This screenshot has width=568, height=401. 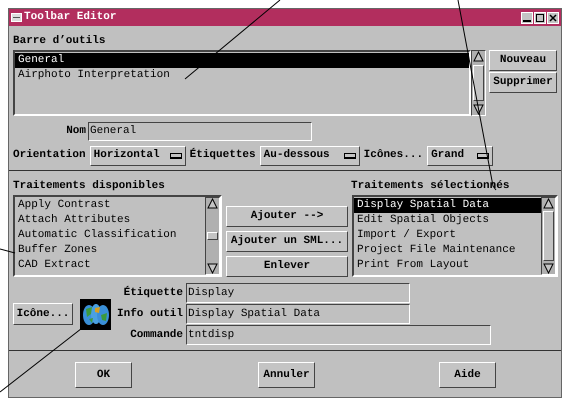 I want to click on list-item: General, so click(x=242, y=60).